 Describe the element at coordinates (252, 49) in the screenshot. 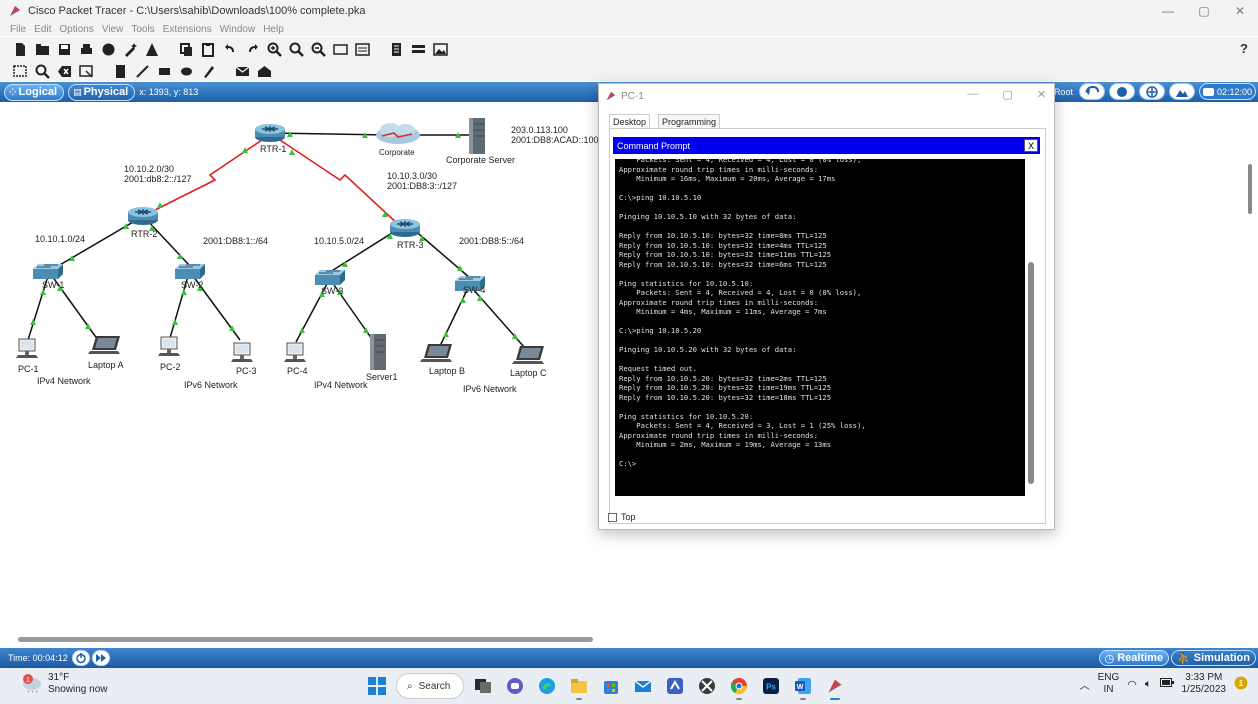

I see `redo-icon` at that location.